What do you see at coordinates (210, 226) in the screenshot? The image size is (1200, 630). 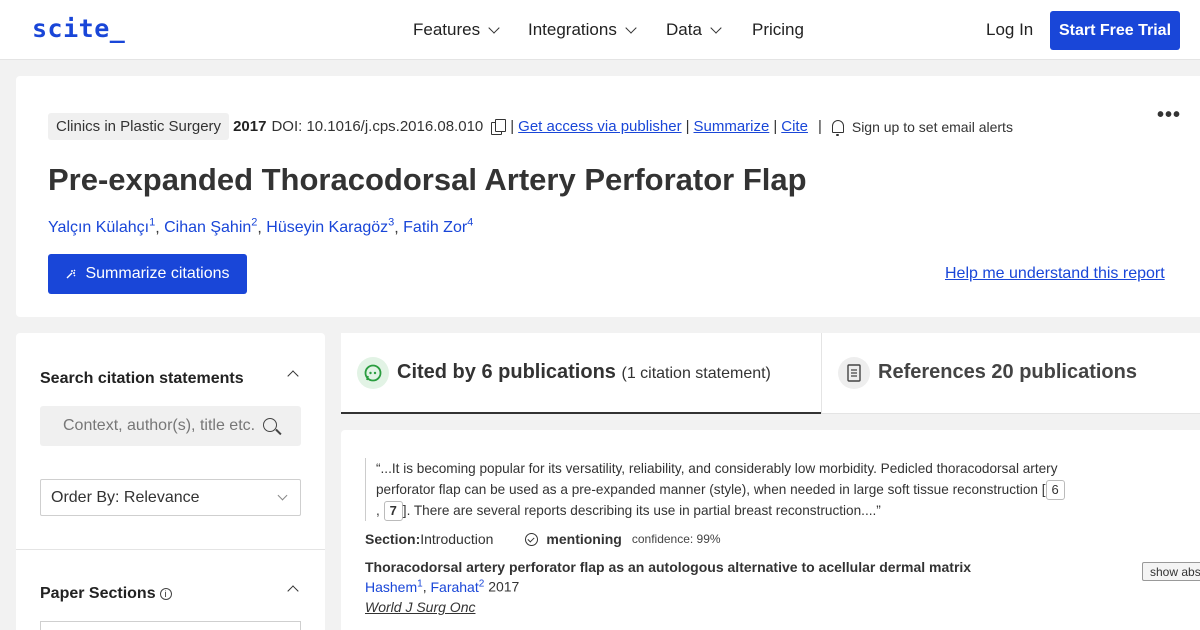 I see `author-link: Cihan Şahin2` at bounding box center [210, 226].